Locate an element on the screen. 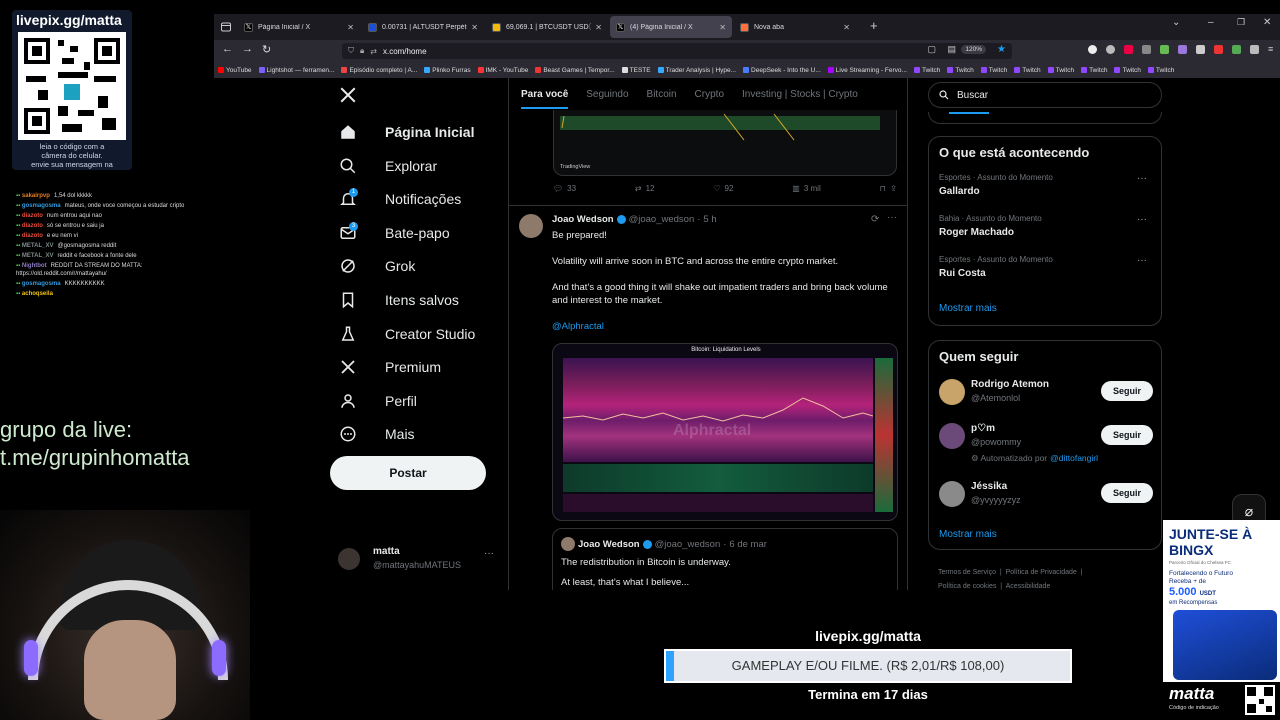  browser-tab: 𝕏 (4) Página Inicial / X ✕ is located at coordinates (671, 27).